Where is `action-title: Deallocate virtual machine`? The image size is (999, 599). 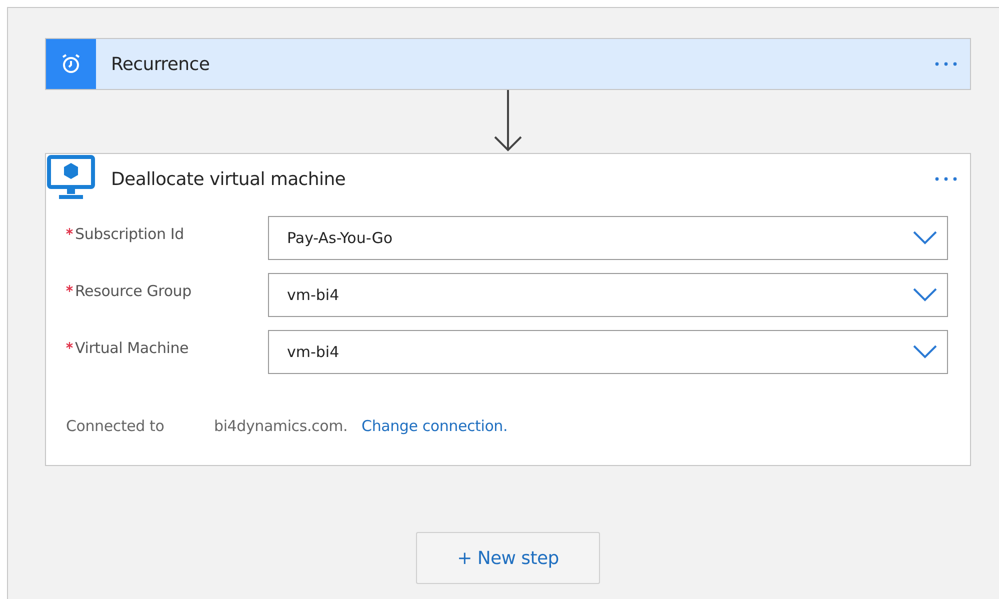
action-title: Deallocate virtual machine is located at coordinates (229, 179).